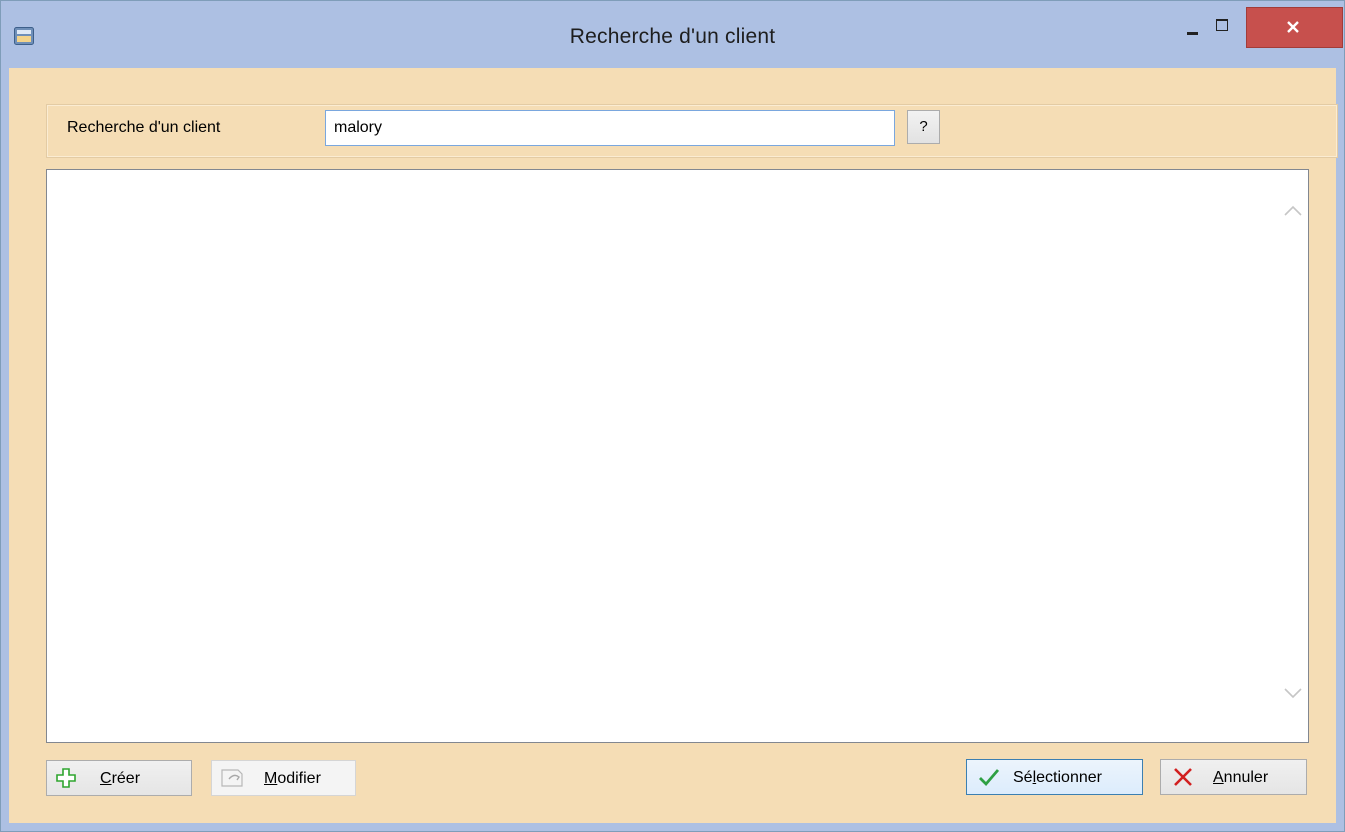 The image size is (1345, 832). Describe the element at coordinates (923, 127) in the screenshot. I see `help-button: ?` at that location.